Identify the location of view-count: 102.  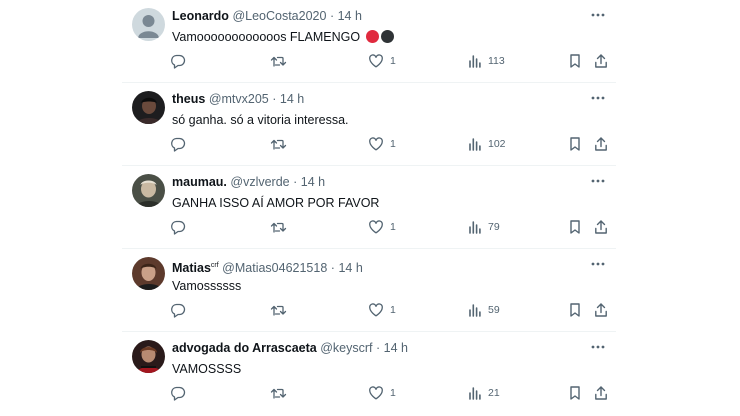
(497, 144).